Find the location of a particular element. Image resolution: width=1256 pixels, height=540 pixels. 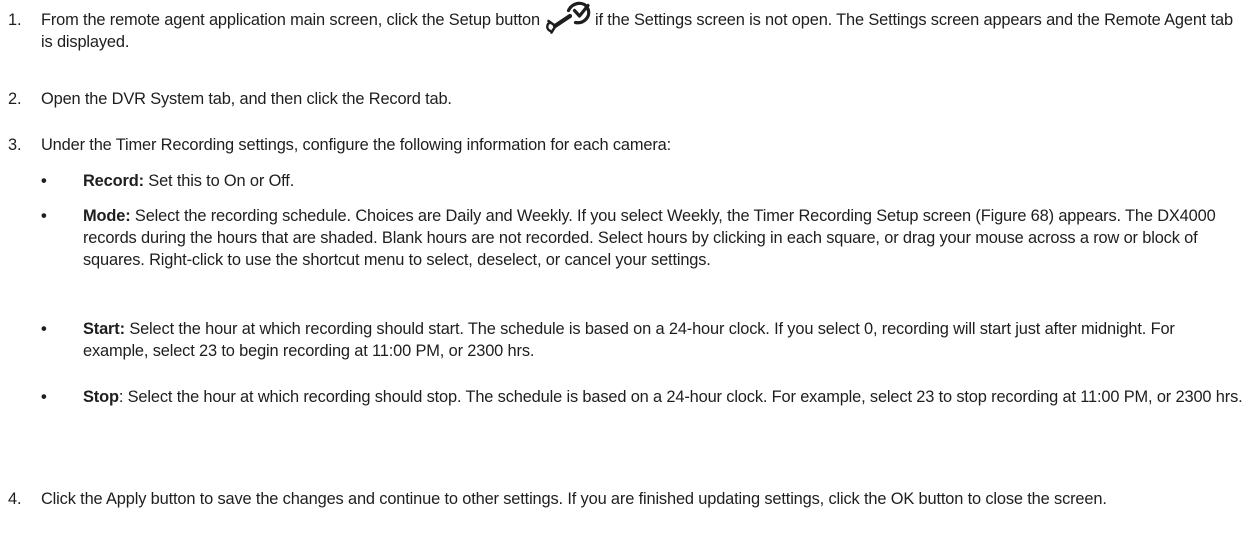

setup-wrench-icon is located at coordinates (568, 17).